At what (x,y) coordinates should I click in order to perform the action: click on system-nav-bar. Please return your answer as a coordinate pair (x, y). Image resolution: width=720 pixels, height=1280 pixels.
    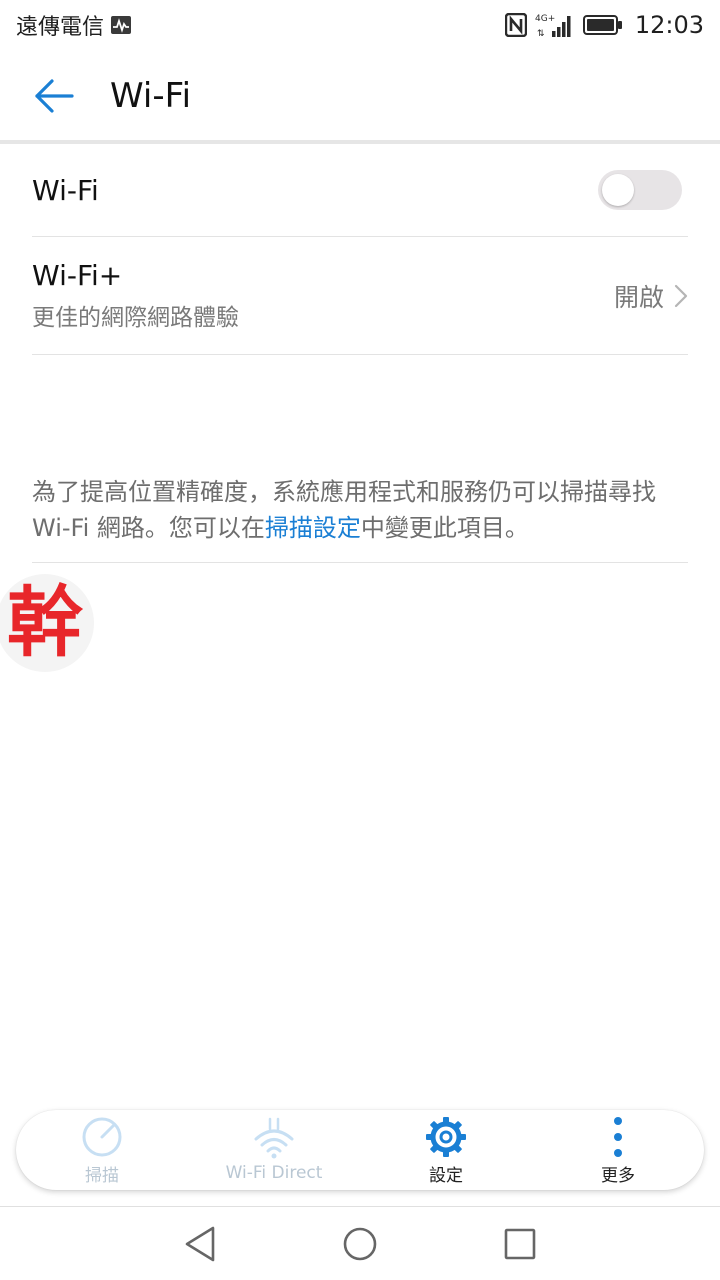
    Looking at the image, I should click on (360, 1243).